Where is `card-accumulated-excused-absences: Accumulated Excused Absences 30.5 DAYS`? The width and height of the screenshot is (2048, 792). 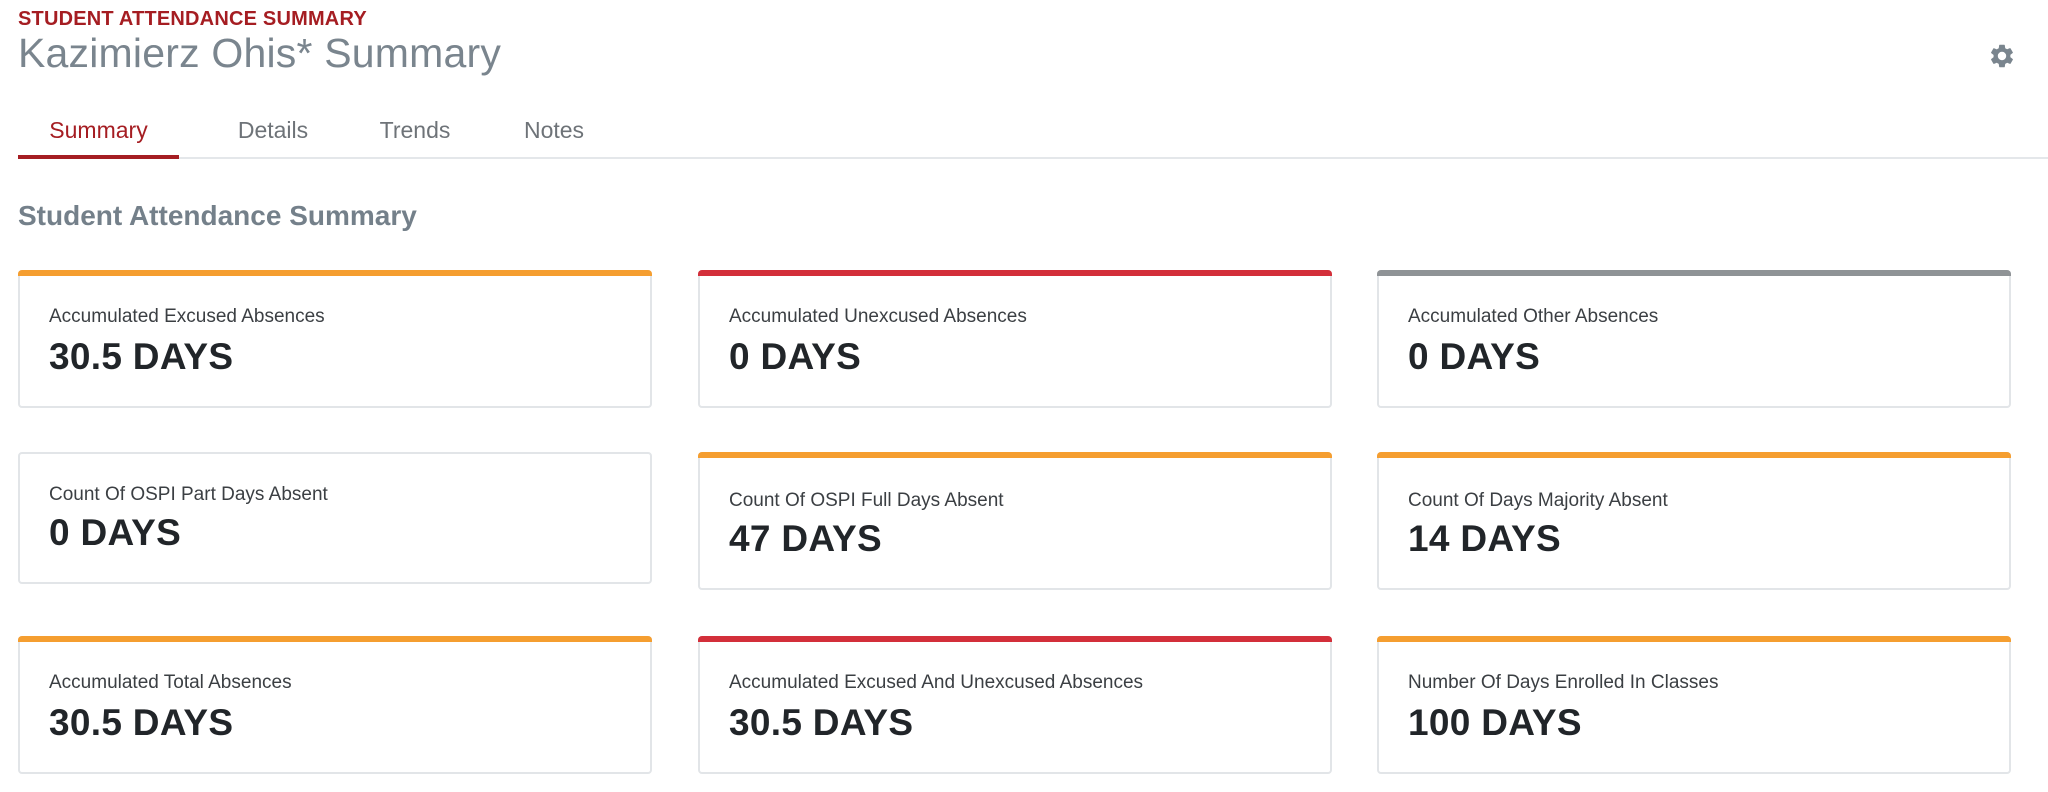
card-accumulated-excused-absences: Accumulated Excused Absences 30.5 DAYS is located at coordinates (335, 339).